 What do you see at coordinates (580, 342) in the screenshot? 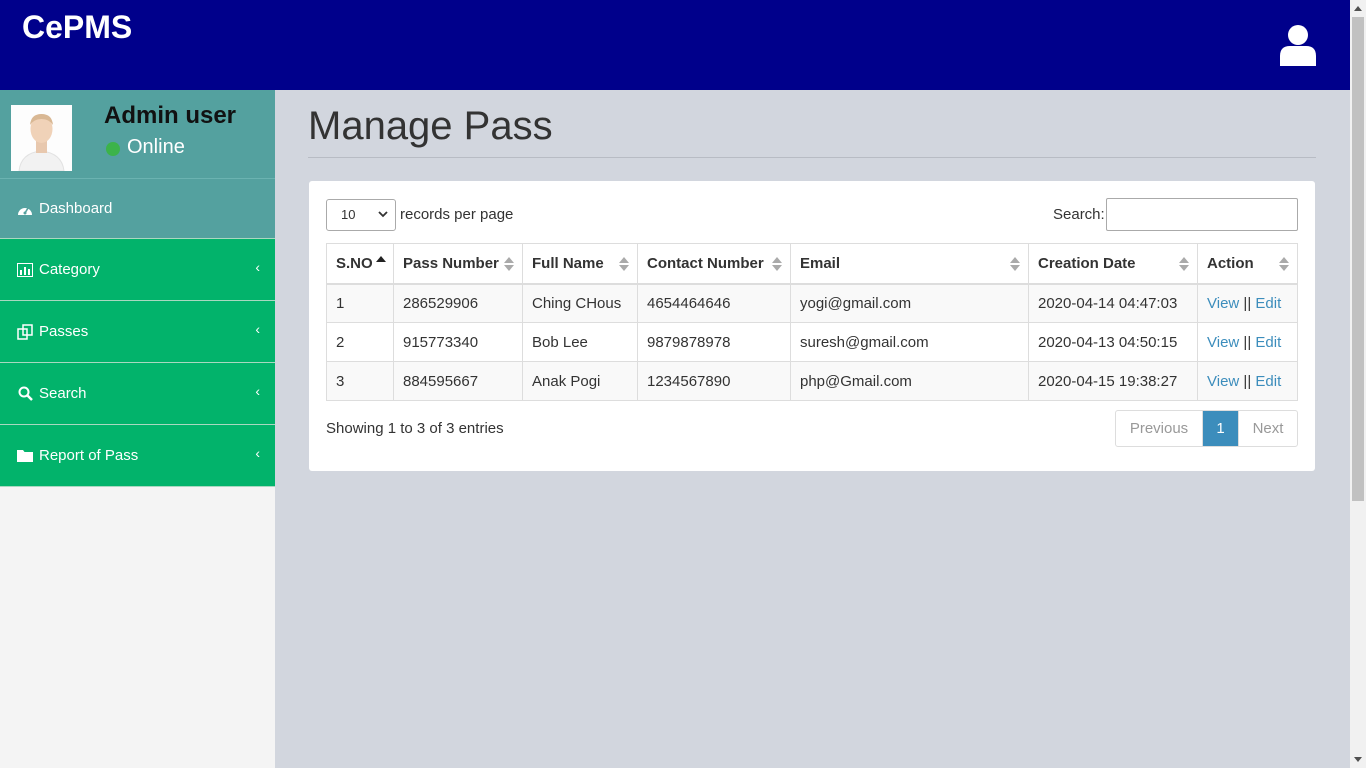
I see `cell-full-name: Bob Lee` at bounding box center [580, 342].